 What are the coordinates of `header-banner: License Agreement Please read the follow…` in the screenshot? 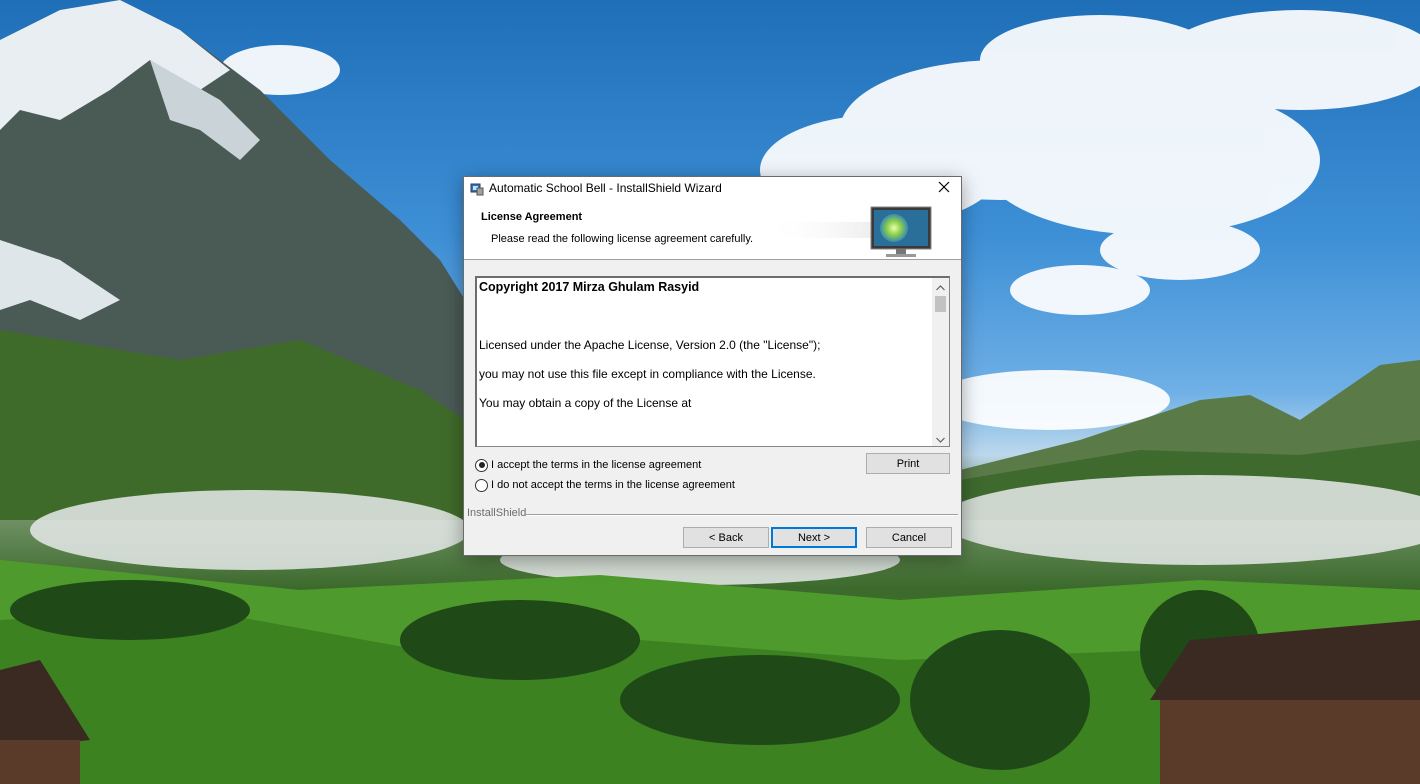 It's located at (712, 230).